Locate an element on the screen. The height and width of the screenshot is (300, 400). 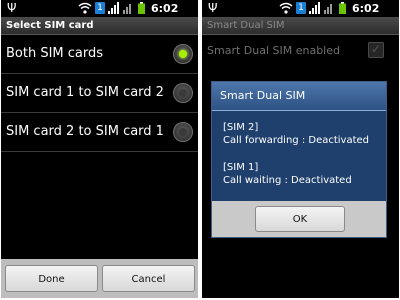
dialog-button-bar: OK is located at coordinates (299, 219).